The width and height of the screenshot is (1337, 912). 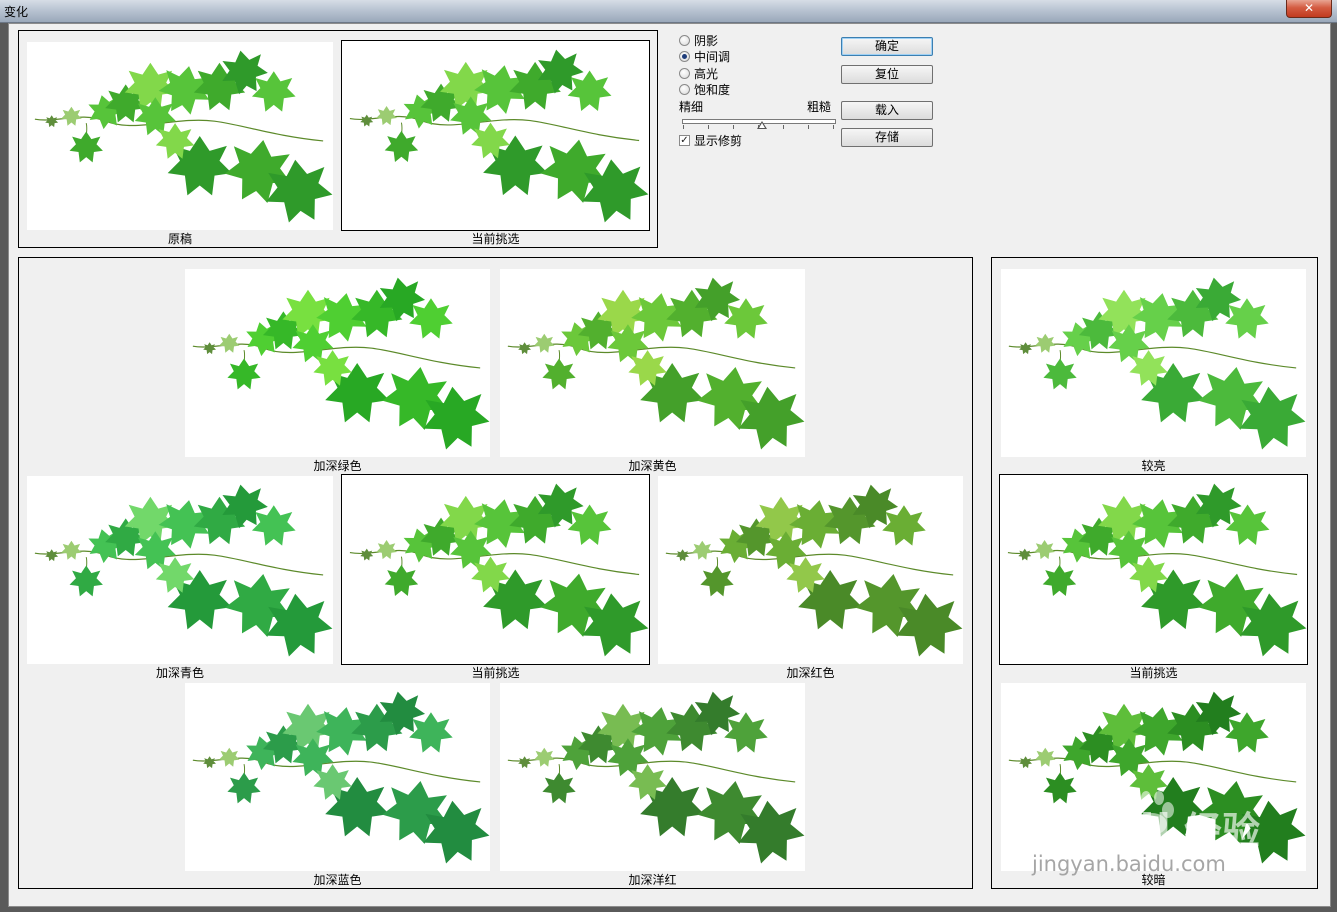 I want to click on load-button: 载入, so click(x=887, y=110).